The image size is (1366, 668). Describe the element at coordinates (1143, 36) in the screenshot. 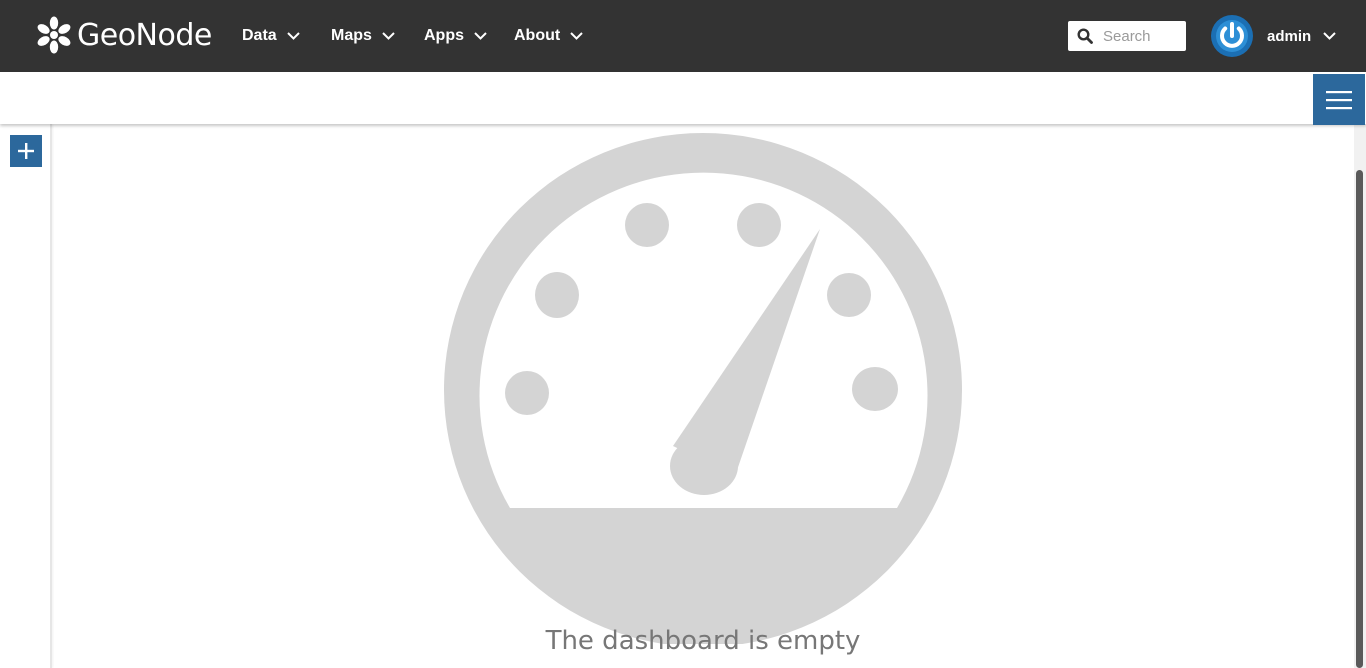

I see `search-input` at that location.